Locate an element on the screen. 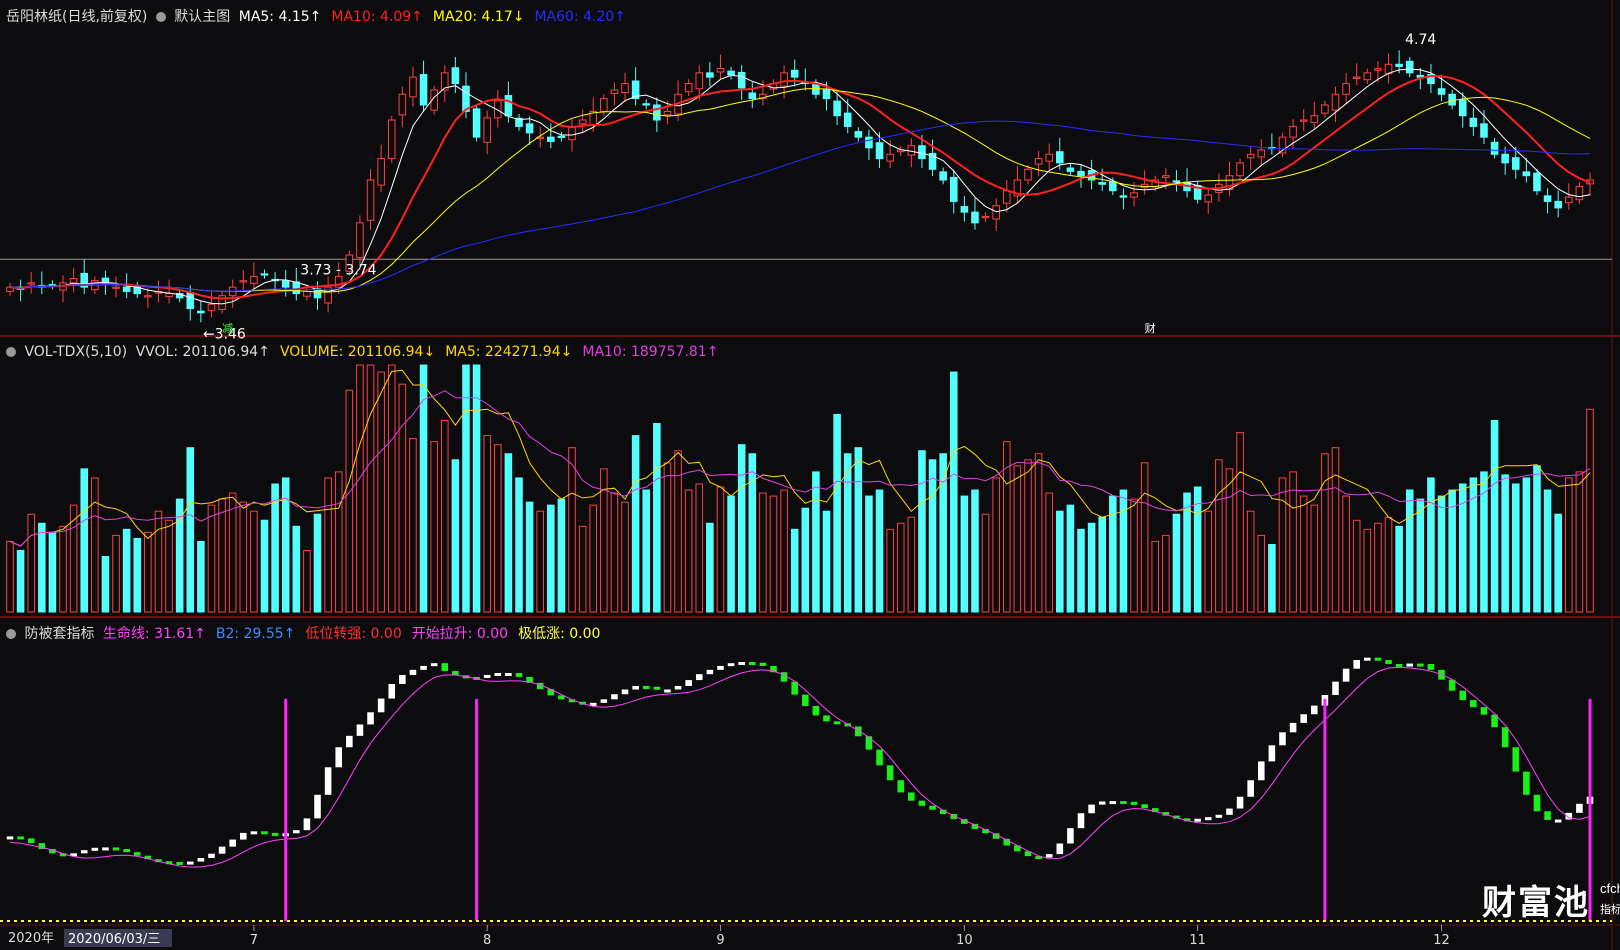 The width and height of the screenshot is (1620, 950). signal-indicator: 开始拉升: 0.00 is located at coordinates (460, 634).